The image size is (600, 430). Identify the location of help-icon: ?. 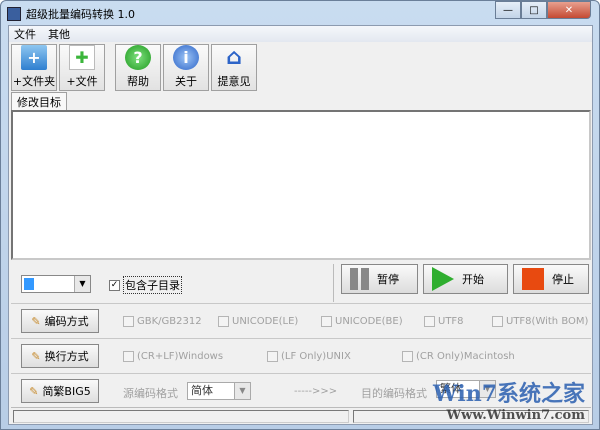
(138, 57).